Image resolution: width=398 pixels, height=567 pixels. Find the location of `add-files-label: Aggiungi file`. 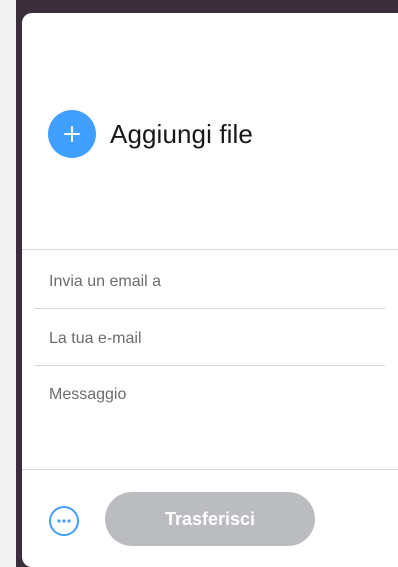

add-files-label: Aggiungi file is located at coordinates (181, 133).